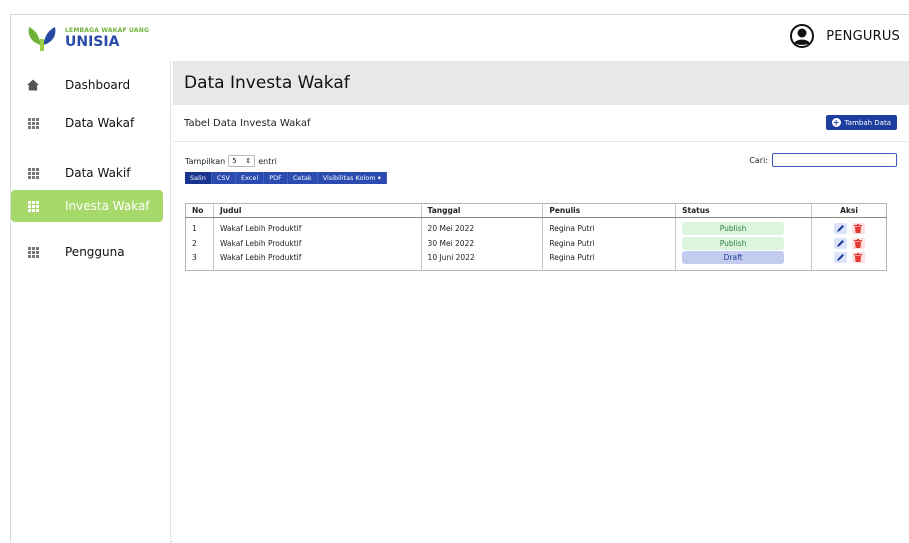 This screenshot has height=543, width=909. Describe the element at coordinates (194, 257) in the screenshot. I see `cell-no: 3` at that location.